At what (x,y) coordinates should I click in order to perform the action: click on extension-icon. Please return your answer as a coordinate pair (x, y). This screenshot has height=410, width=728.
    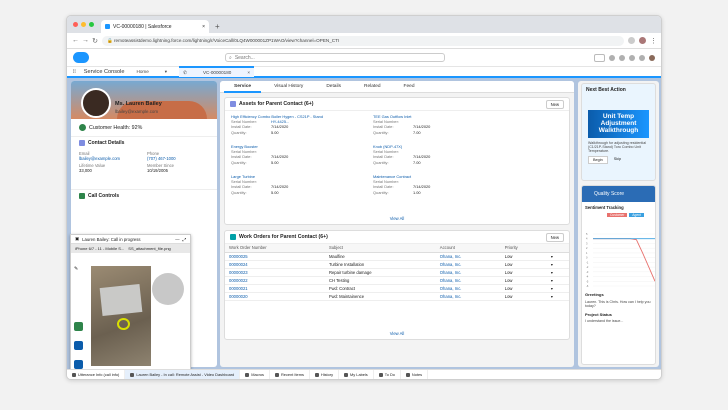
    Looking at the image, I should click on (631, 40).